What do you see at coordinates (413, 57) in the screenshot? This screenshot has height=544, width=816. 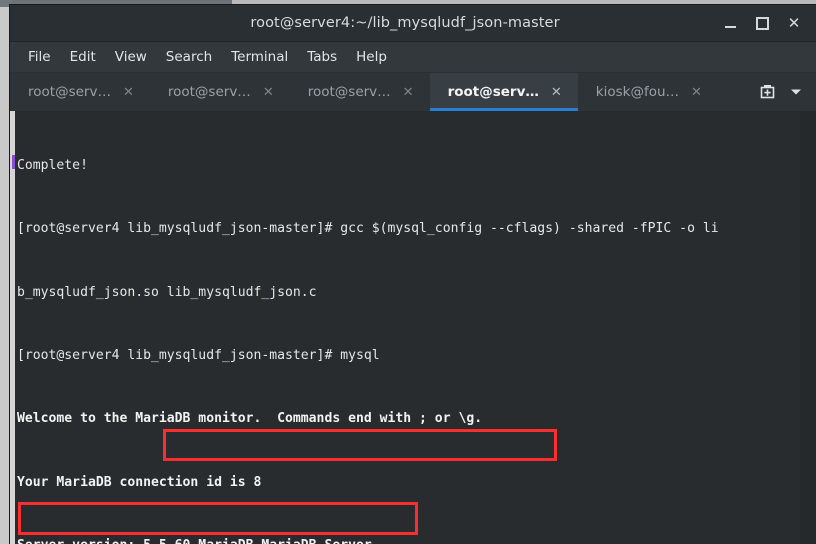 I see `menu-bar: File Edit View Search Terminal Tabs Help` at bounding box center [413, 57].